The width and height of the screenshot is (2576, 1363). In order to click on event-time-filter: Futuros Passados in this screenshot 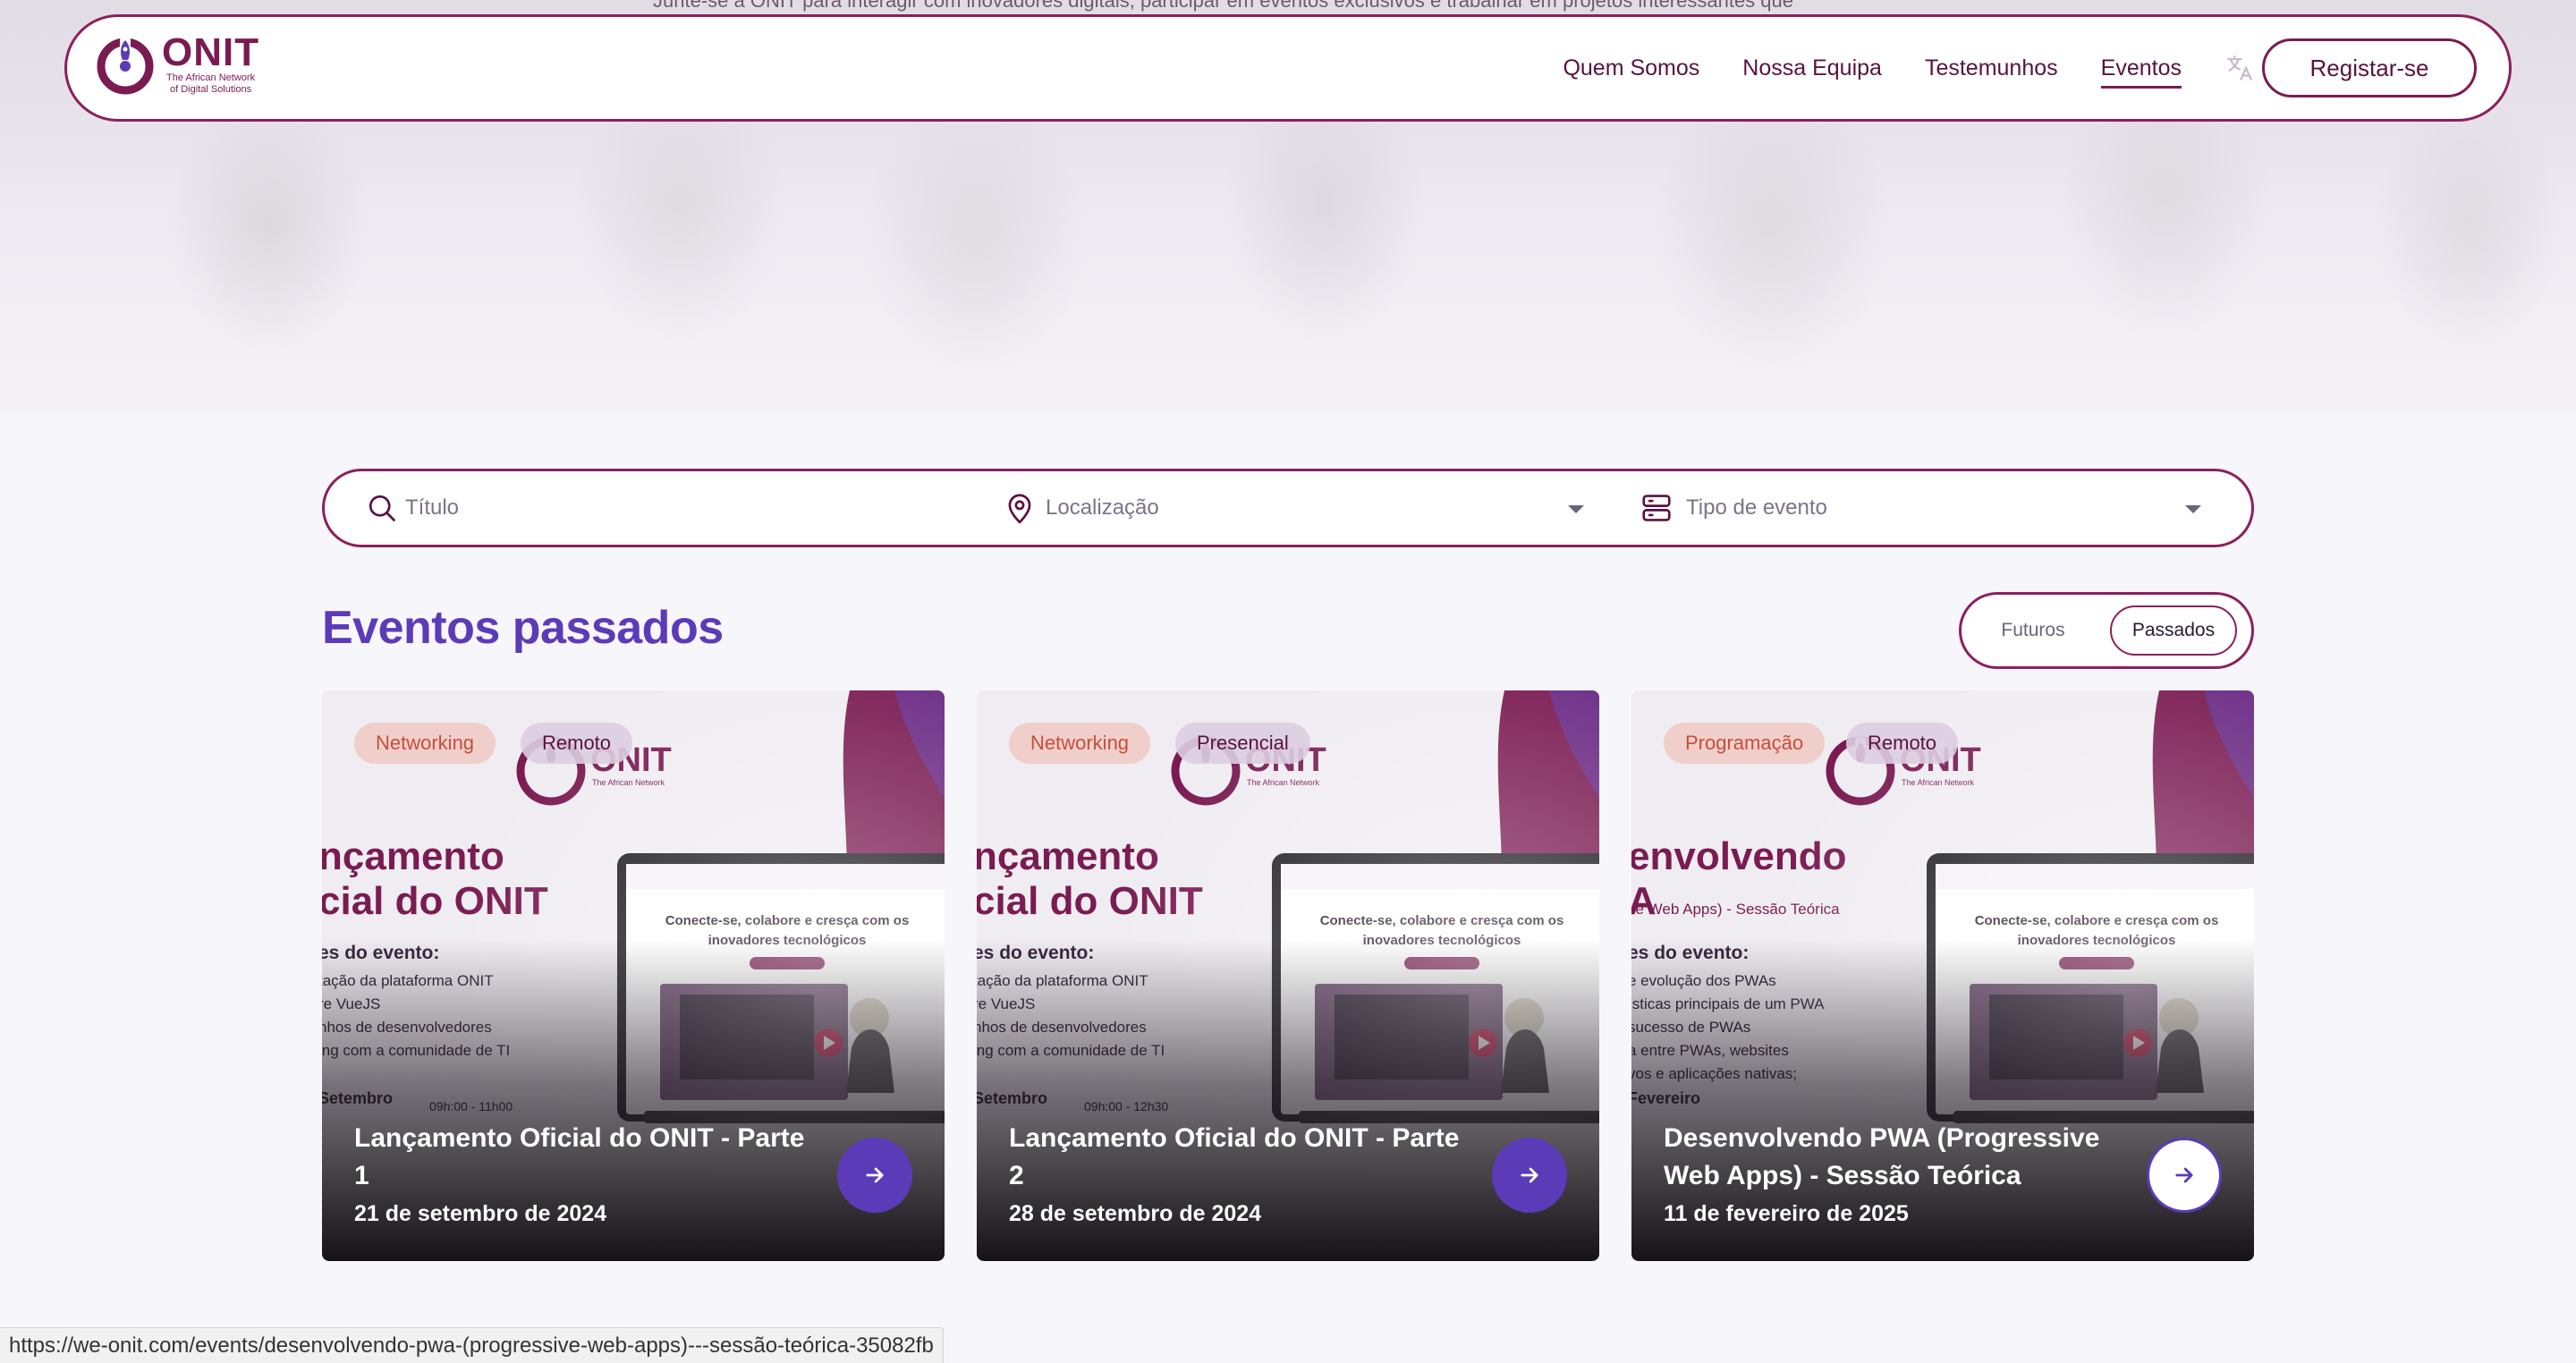, I will do `click(2106, 630)`.